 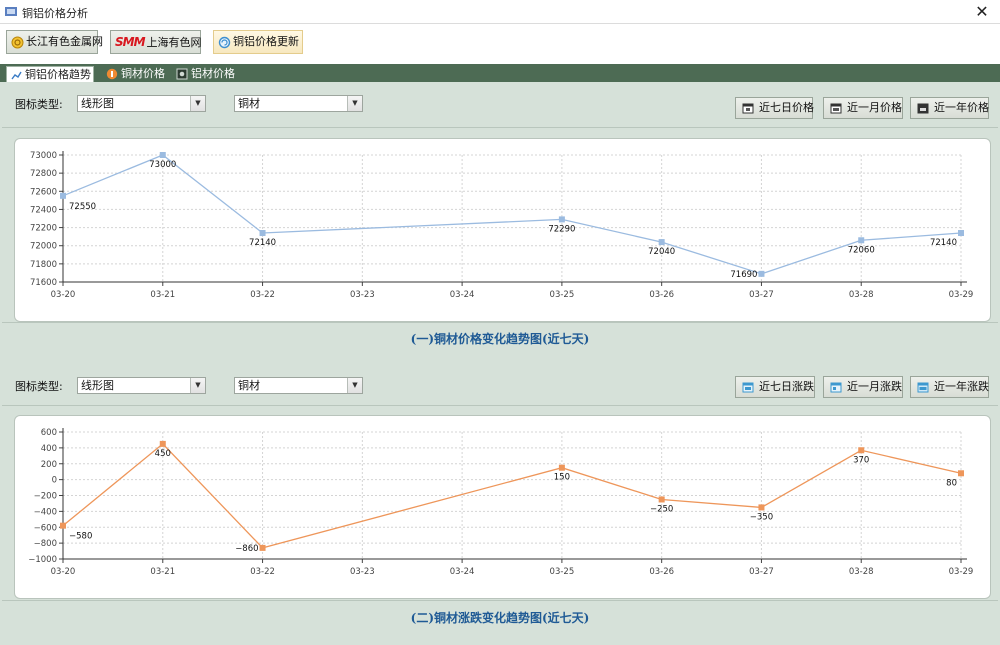 I want to click on data-label: 72550, so click(x=82, y=207).